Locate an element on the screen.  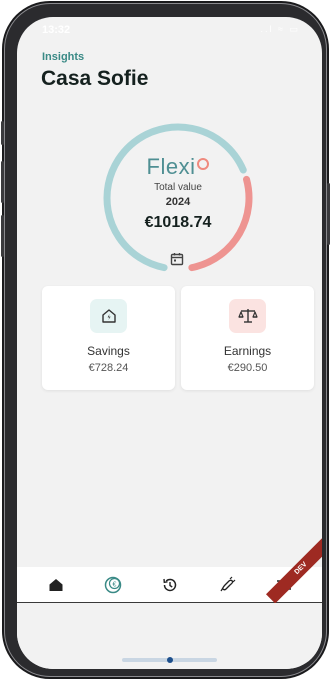
home-indicator-dot is located at coordinates (170, 660).